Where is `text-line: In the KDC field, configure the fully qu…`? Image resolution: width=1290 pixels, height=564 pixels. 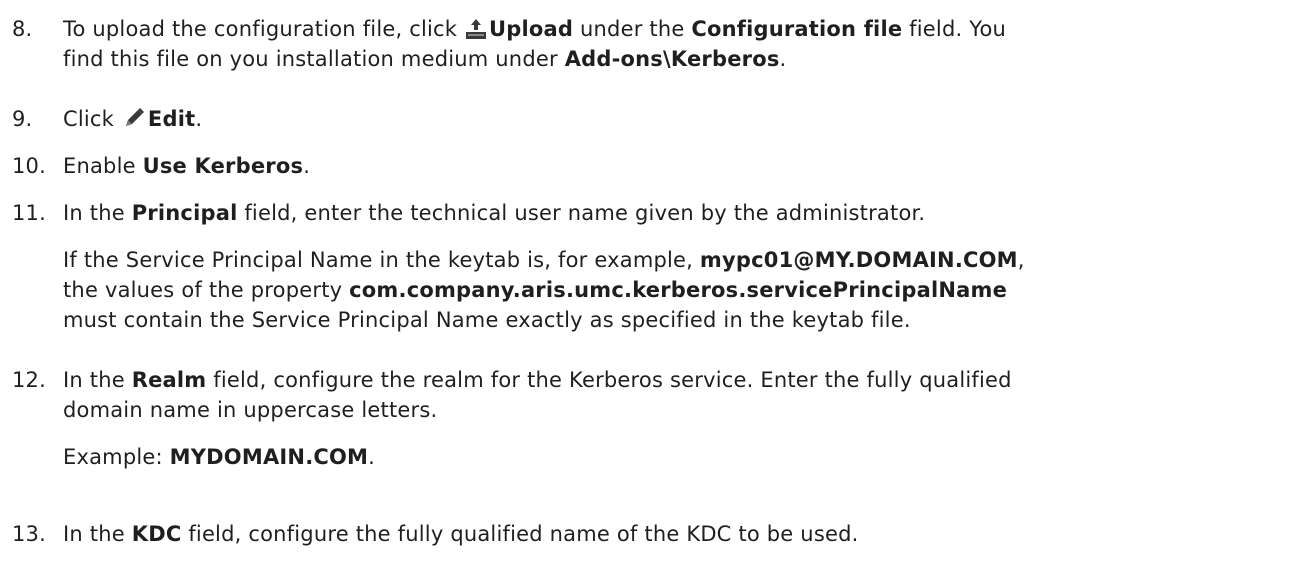
text-line: In the KDC field, configure the fully qu… is located at coordinates (461, 534).